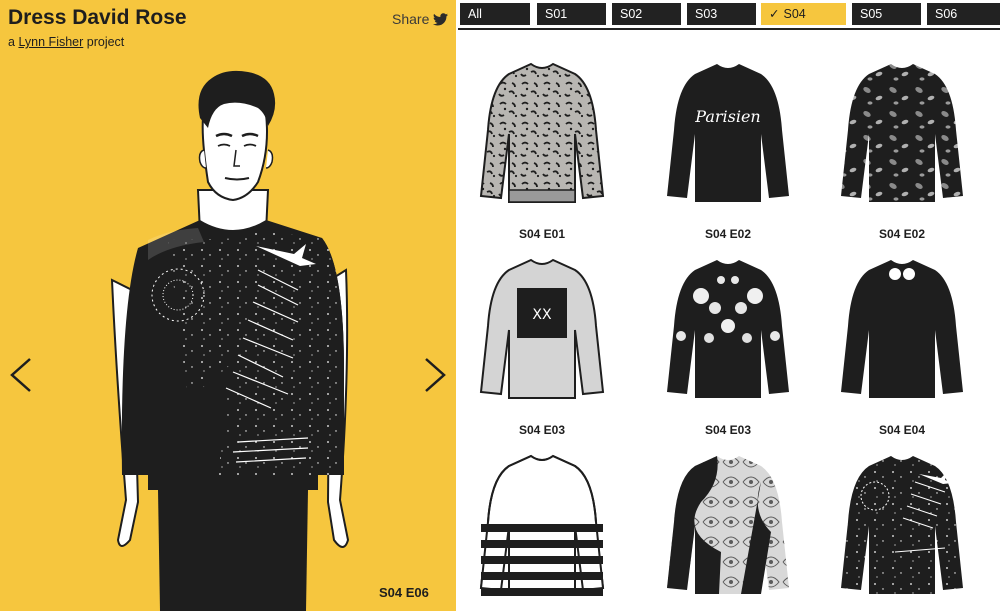 The height and width of the screenshot is (611, 1000). Describe the element at coordinates (435, 375) in the screenshot. I see `chevron-right-icon` at that location.